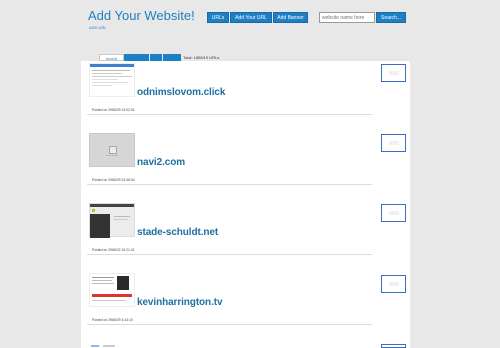 This screenshot has height=348, width=500. What do you see at coordinates (111, 57) in the screenshot?
I see `tab-recent: recent` at bounding box center [111, 57].